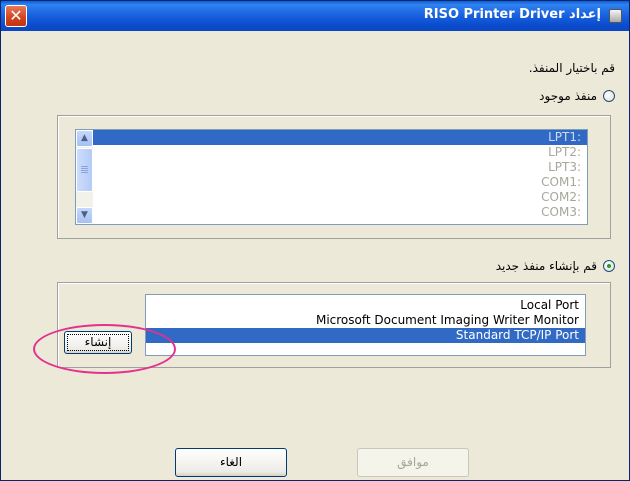 The height and width of the screenshot is (481, 630). I want to click on port-item: COM3:, so click(340, 212).